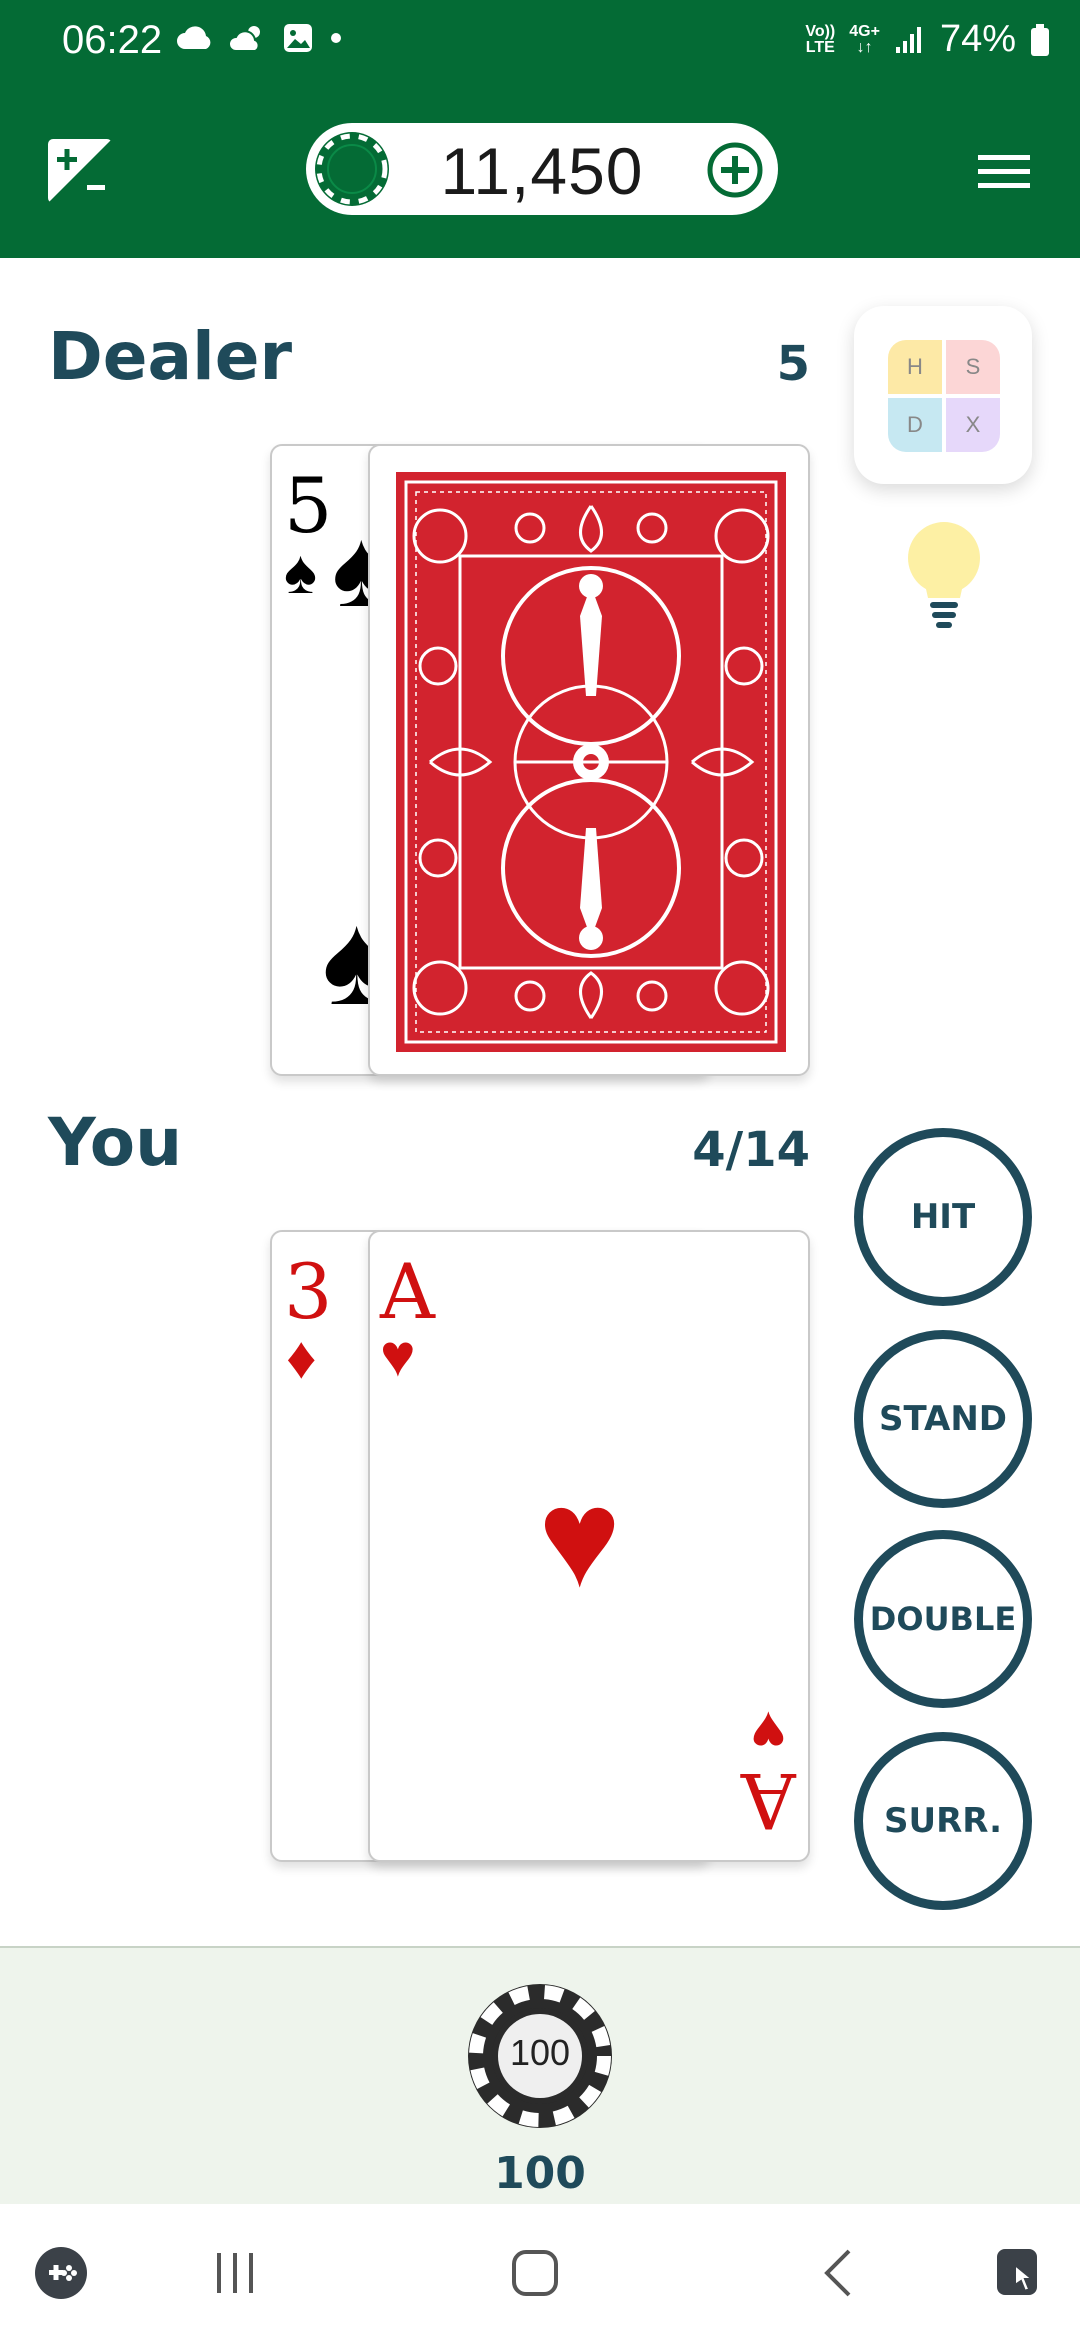  Describe the element at coordinates (336, 38) in the screenshot. I see `dot-icon` at that location.